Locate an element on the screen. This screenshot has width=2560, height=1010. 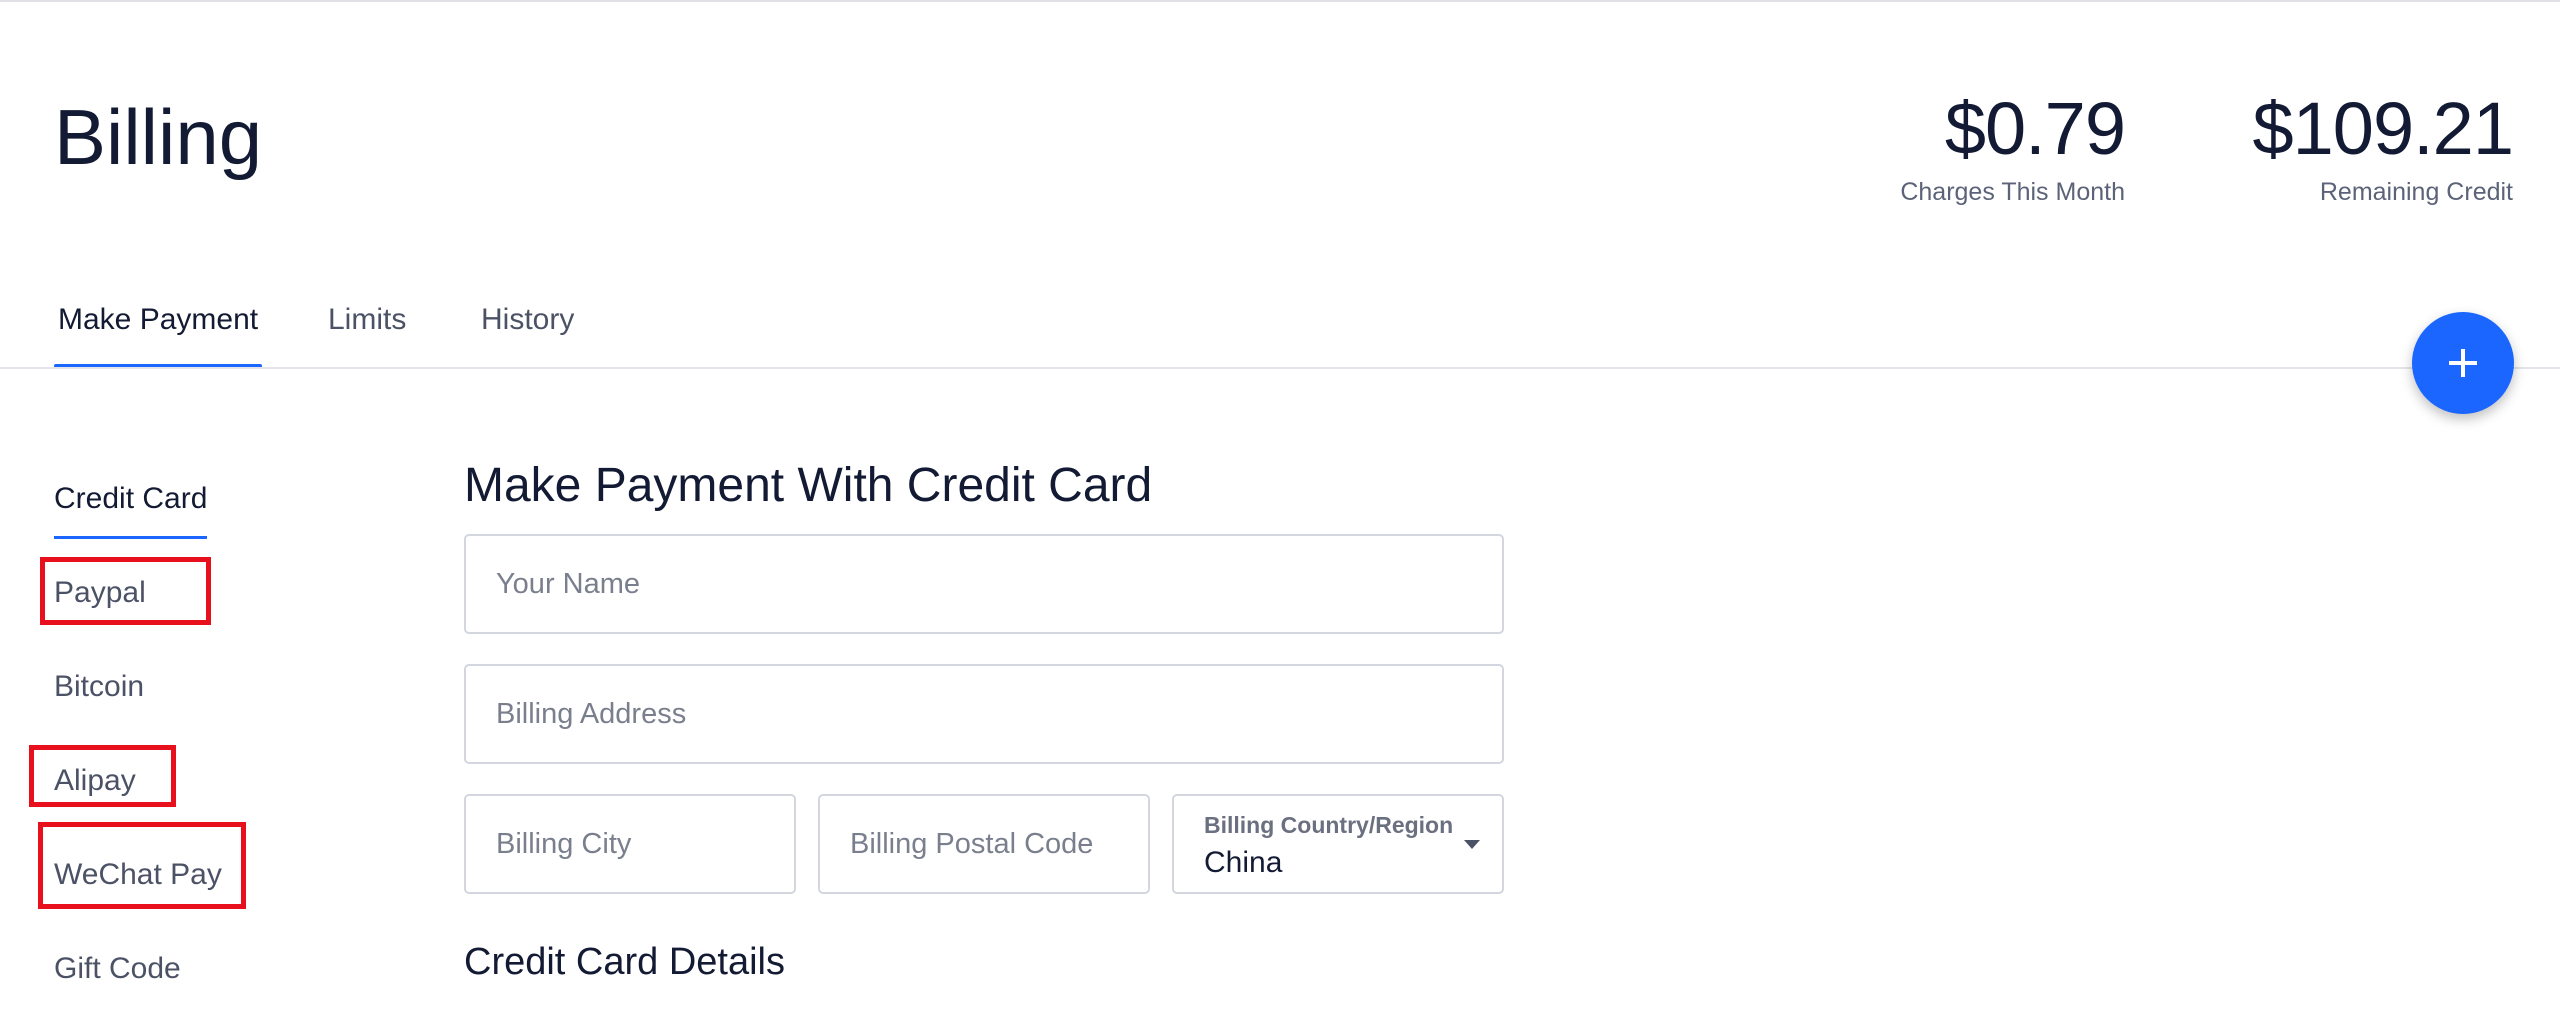
billing-postal-code-input is located at coordinates (984, 844).